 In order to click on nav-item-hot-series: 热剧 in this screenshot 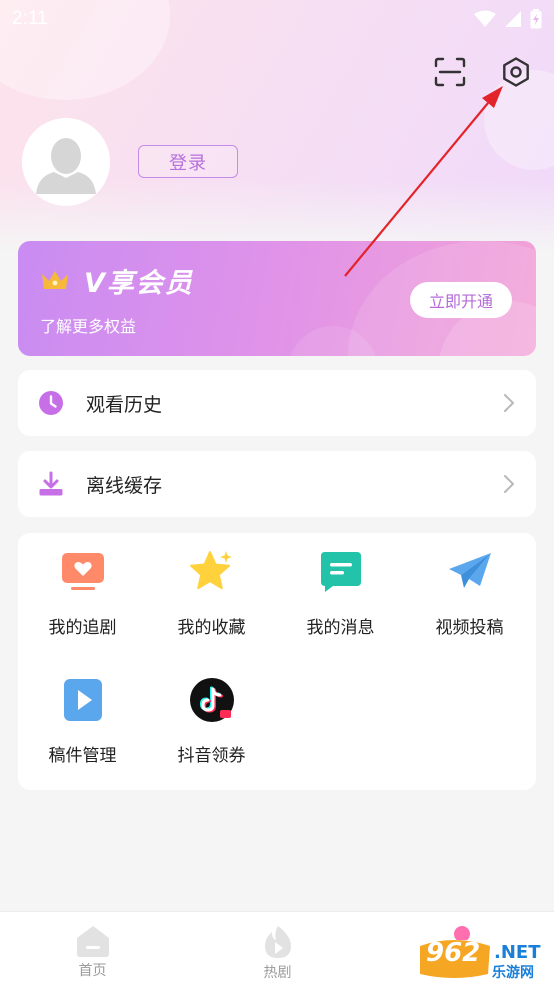, I will do `click(277, 948)`.